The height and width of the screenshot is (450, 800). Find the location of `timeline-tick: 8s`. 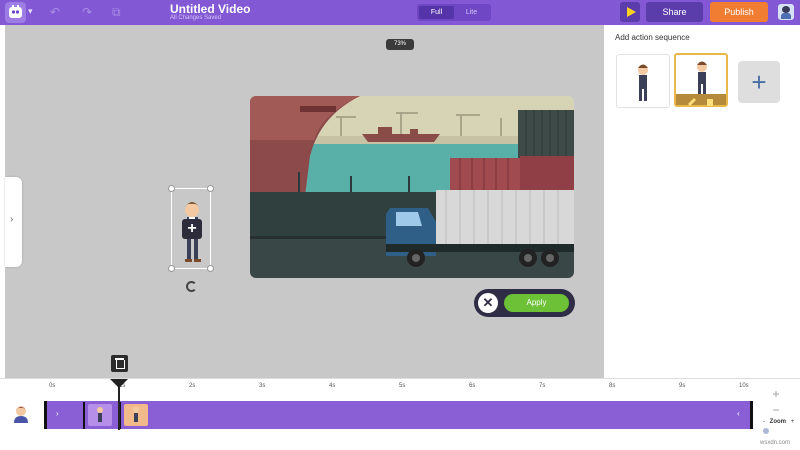

timeline-tick: 8s is located at coordinates (612, 386).